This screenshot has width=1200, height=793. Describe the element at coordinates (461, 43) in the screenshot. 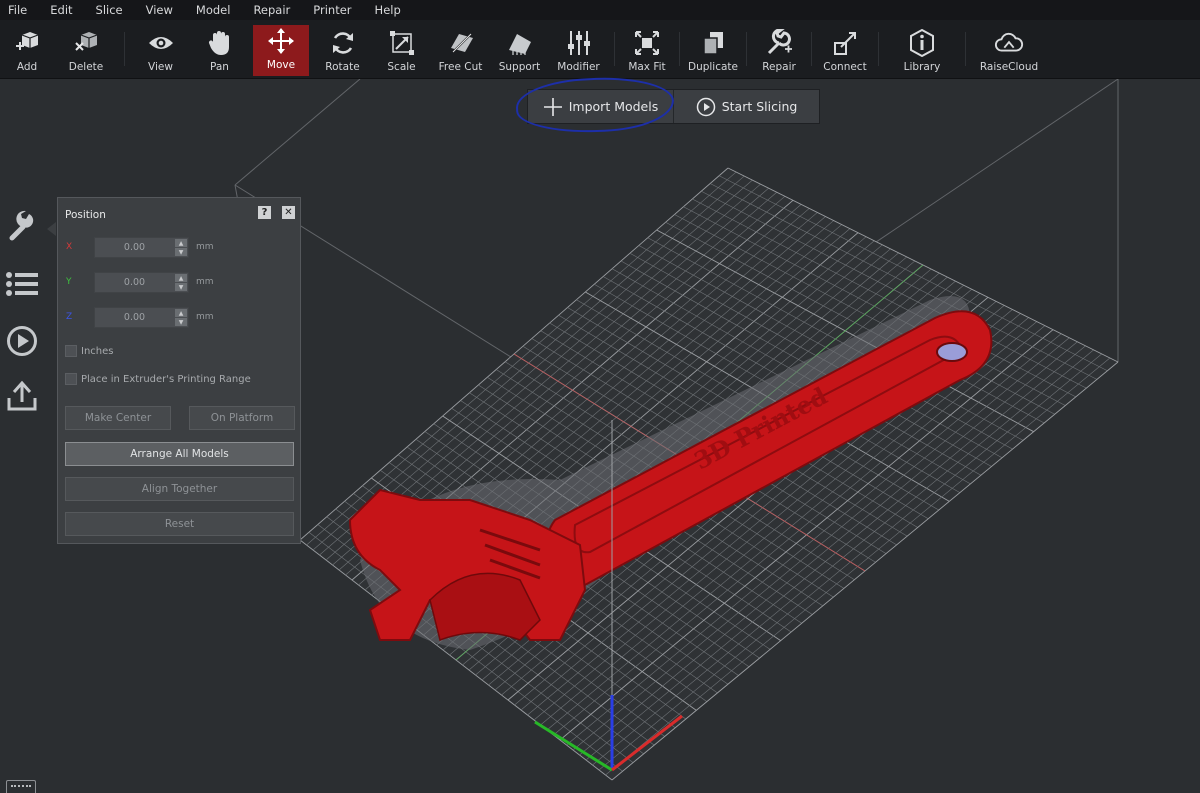

I see `free-cut-icon` at that location.